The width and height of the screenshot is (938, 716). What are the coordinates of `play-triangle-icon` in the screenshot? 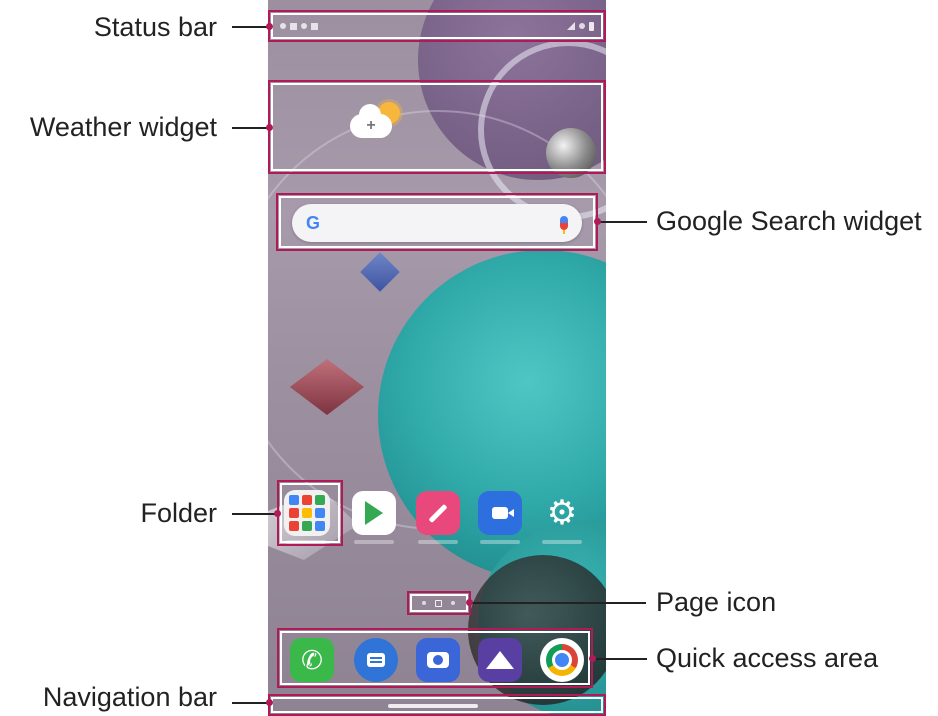 It's located at (374, 513).